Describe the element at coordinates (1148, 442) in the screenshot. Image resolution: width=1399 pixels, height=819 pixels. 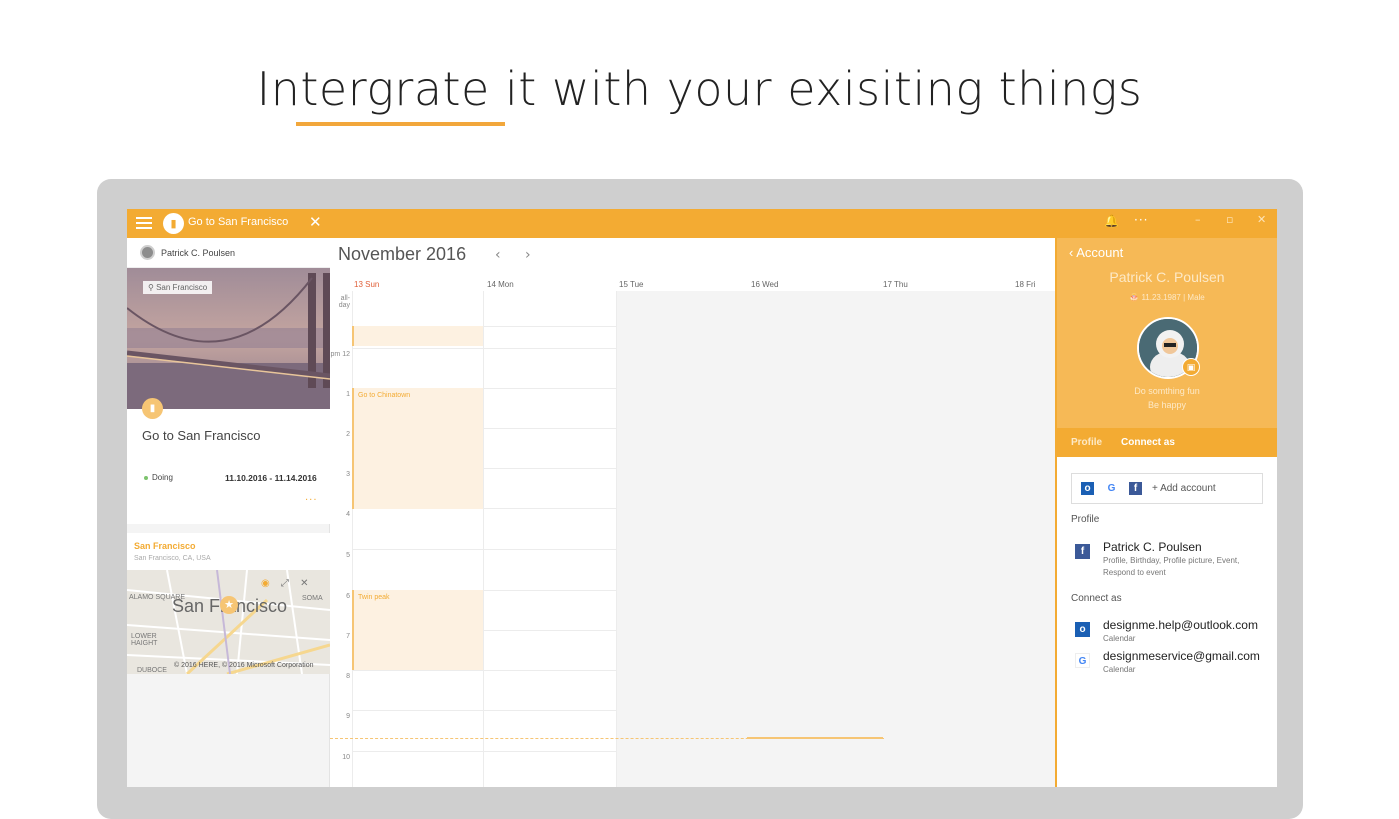
I see `tab-connect-as: Connect as` at that location.